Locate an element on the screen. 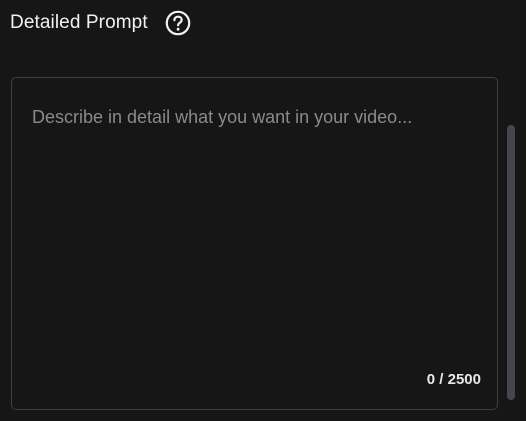 The image size is (526, 421). scrollbar-track is located at coordinates (511, 262).